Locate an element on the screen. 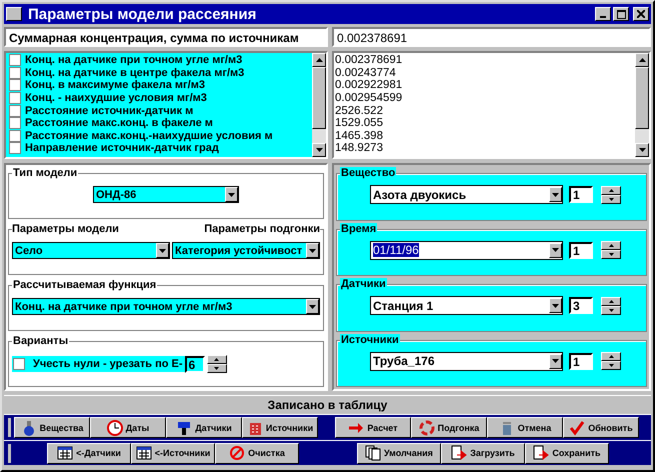 The image size is (655, 472). system-menu-icon is located at coordinates (14, 14).